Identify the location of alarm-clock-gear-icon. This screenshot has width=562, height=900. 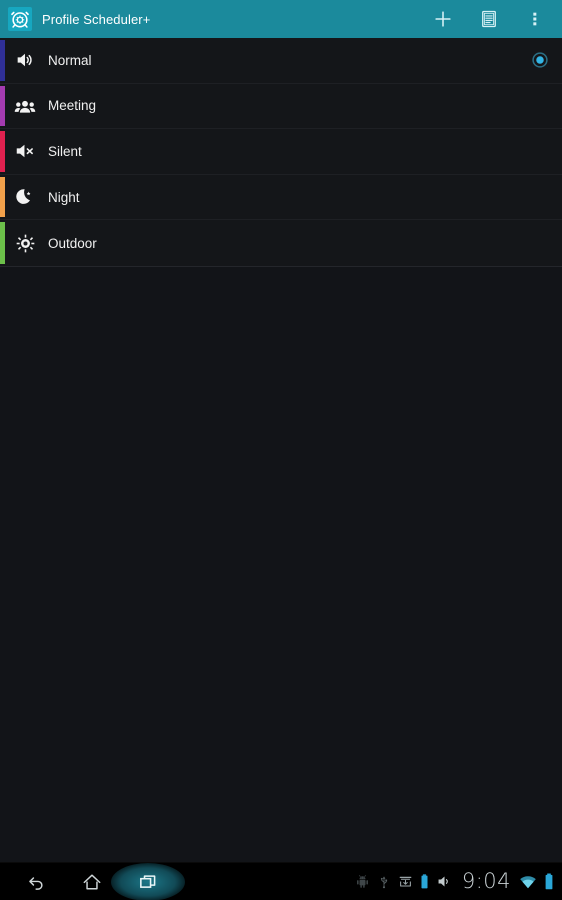
(20, 19).